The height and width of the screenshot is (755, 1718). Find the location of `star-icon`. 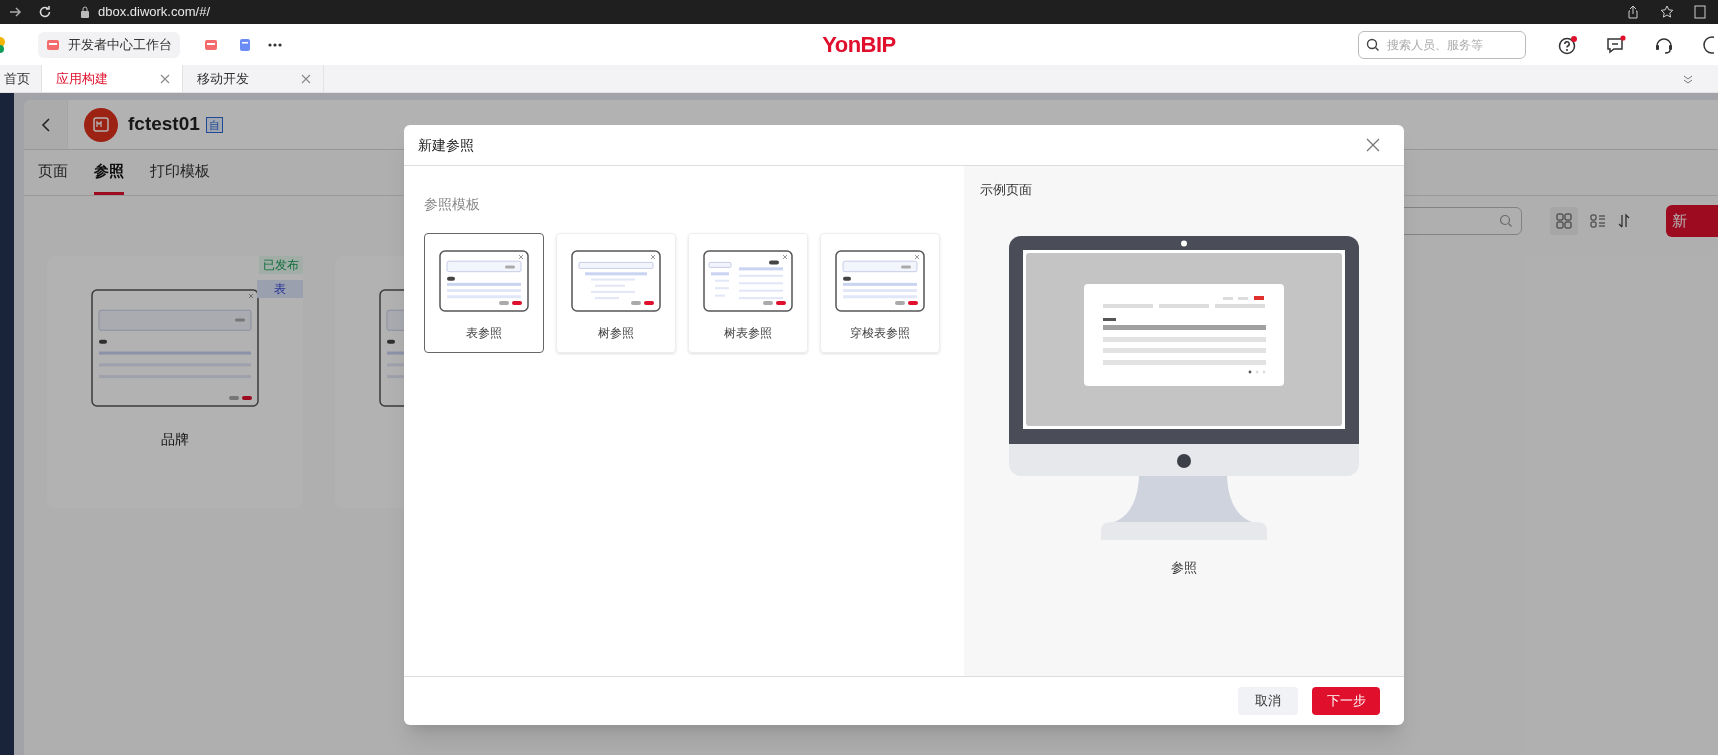

star-icon is located at coordinates (1667, 12).